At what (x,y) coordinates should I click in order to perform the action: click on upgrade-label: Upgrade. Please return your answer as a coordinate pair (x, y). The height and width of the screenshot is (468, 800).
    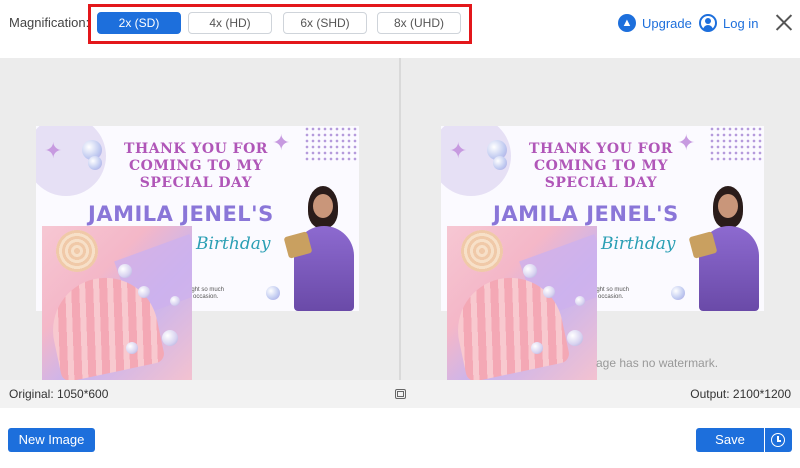
    Looking at the image, I should click on (667, 23).